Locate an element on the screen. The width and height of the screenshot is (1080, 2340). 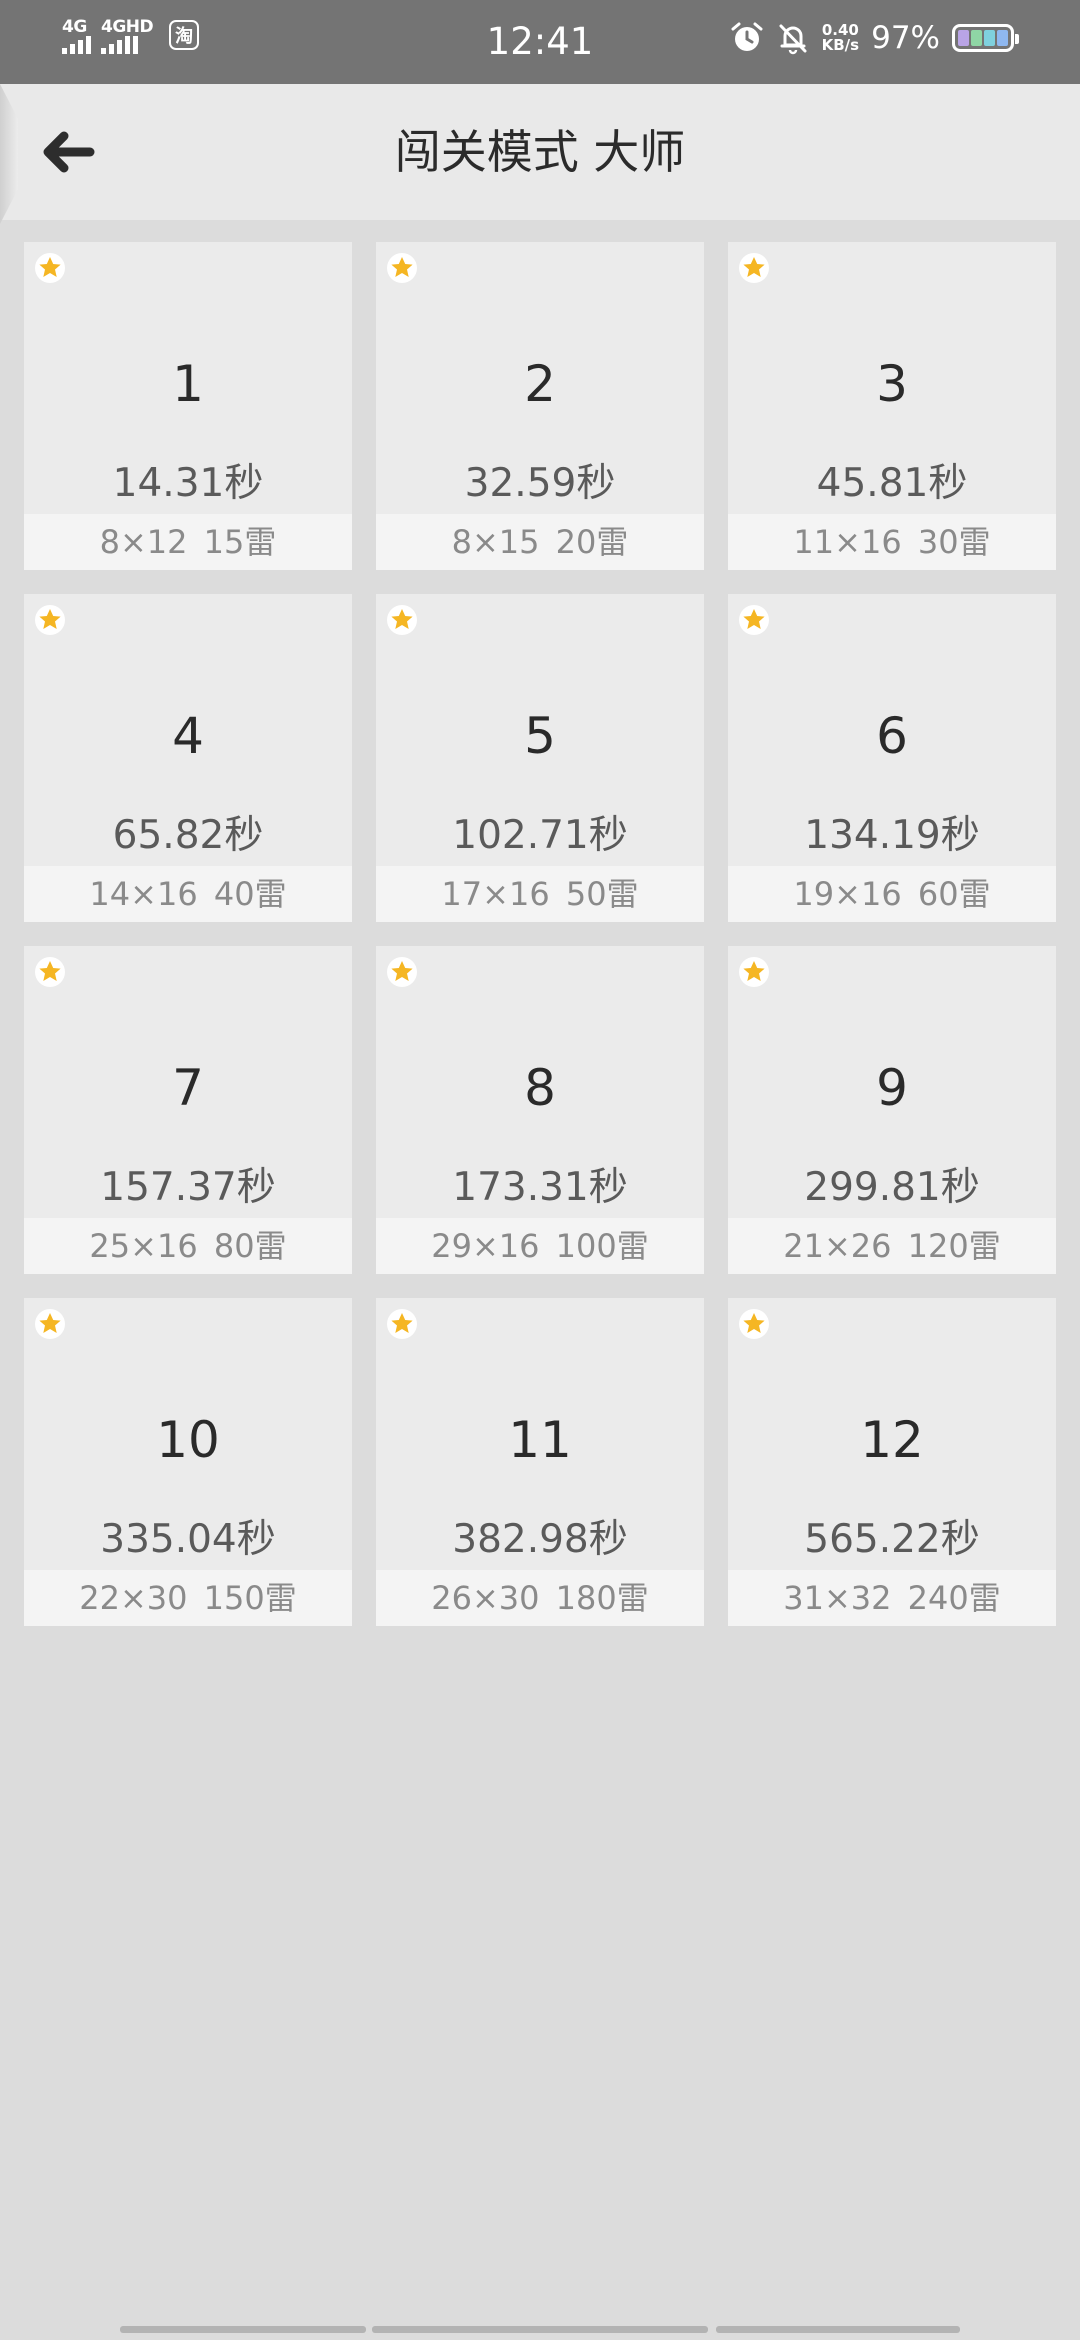
level-number: 6 is located at coordinates (892, 736).